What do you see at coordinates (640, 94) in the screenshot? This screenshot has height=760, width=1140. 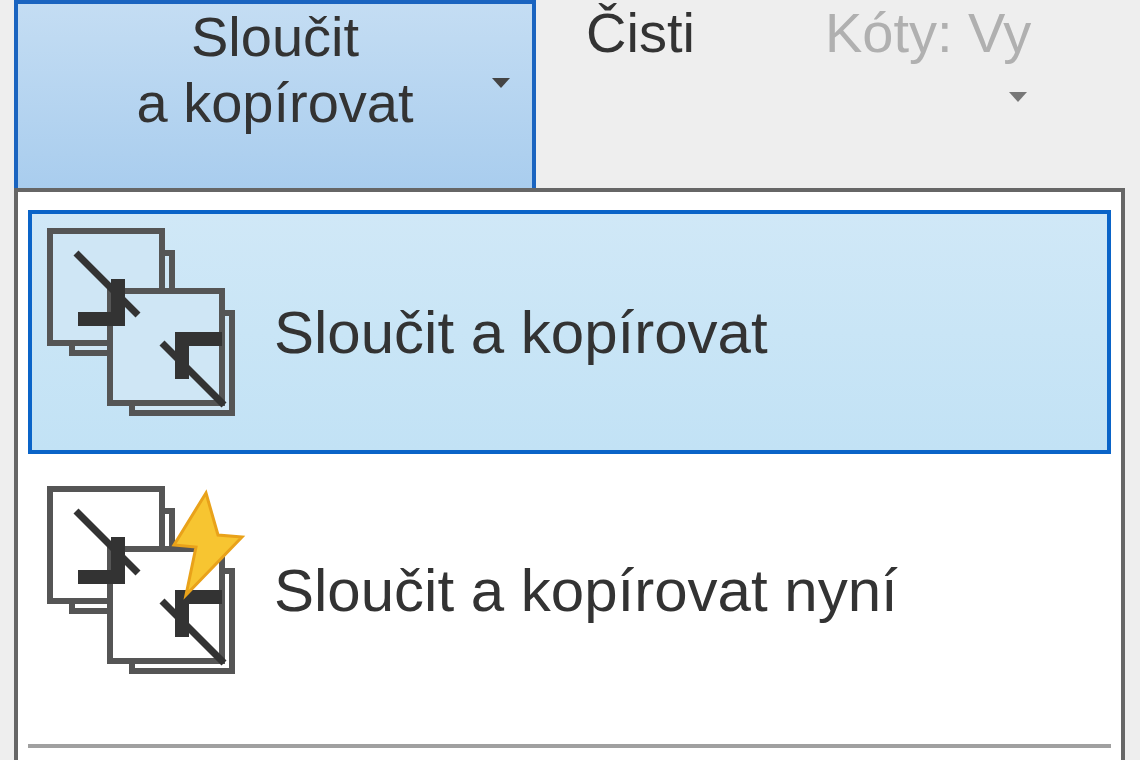 I see `ribbon-button: Čisti` at bounding box center [640, 94].